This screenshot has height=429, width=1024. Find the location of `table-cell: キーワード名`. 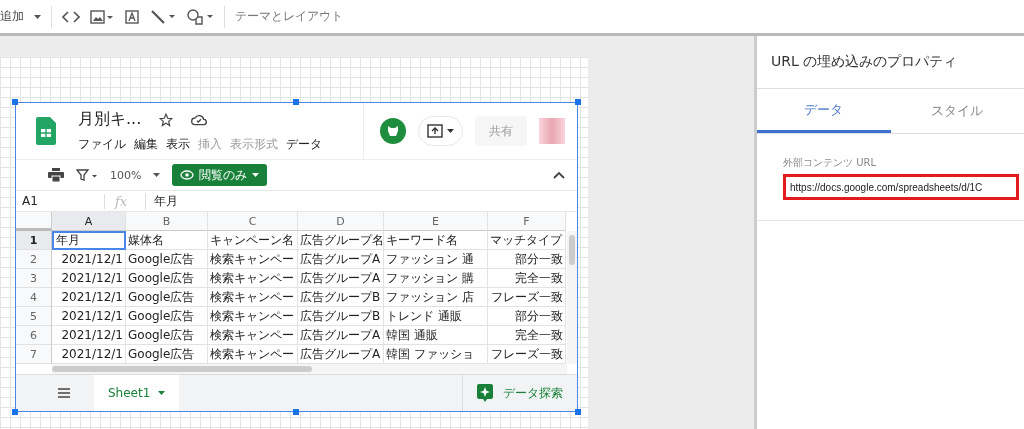

table-cell: キーワード名 is located at coordinates (436, 240).